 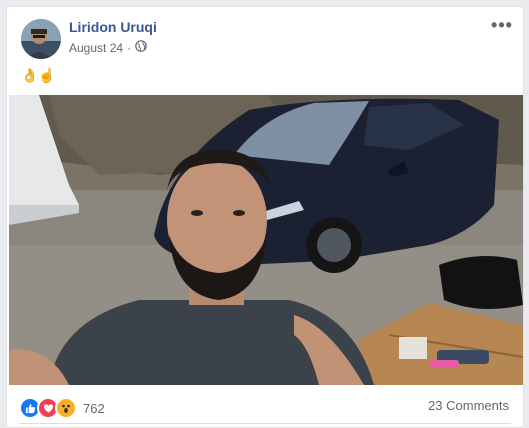 I want to click on avatar-photo, so click(x=41, y=39).